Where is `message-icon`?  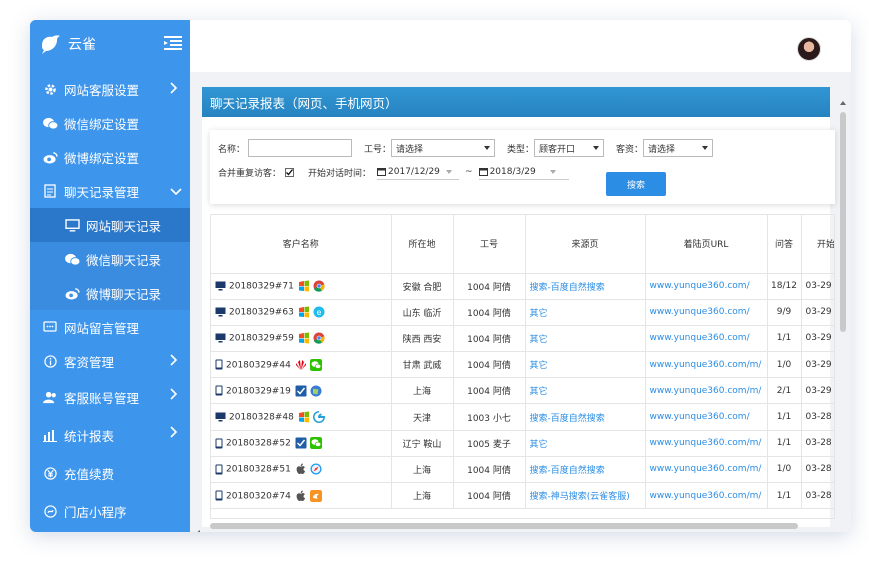
message-icon is located at coordinates (50, 327).